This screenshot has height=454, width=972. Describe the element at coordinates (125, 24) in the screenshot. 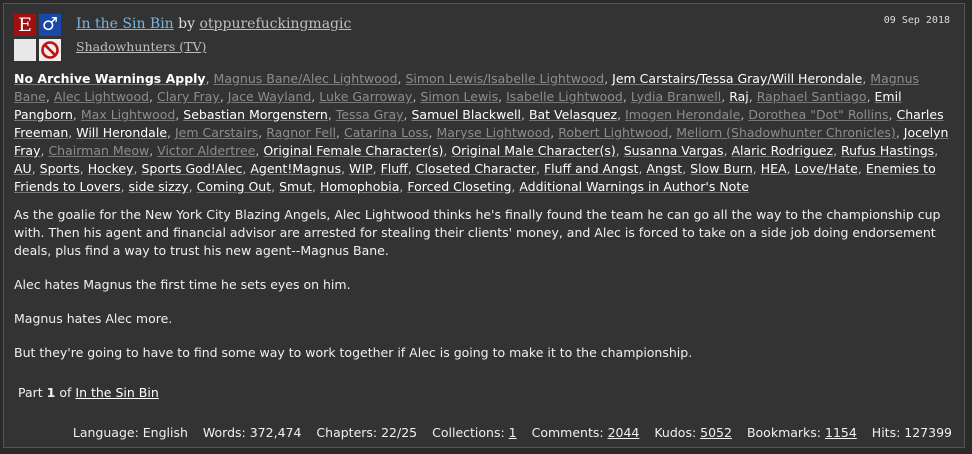

I see `work-title-link: In the Sin Bin` at that location.